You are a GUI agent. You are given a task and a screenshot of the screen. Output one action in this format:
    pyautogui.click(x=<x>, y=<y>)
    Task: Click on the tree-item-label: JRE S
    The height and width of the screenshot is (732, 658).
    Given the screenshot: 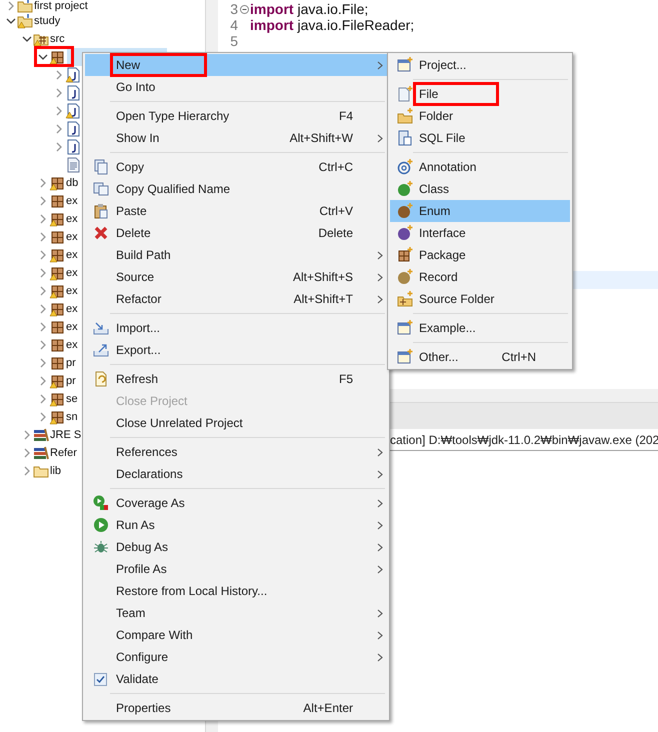 What is the action you would take?
    pyautogui.click(x=66, y=435)
    